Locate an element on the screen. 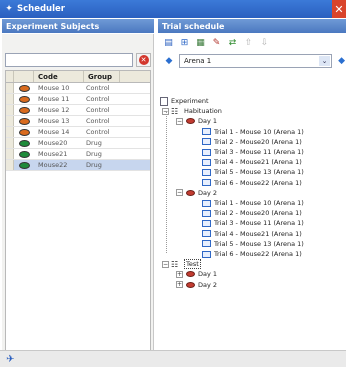 The width and height of the screenshot is (346, 367). tree-root-label: Experiment is located at coordinates (190, 101).